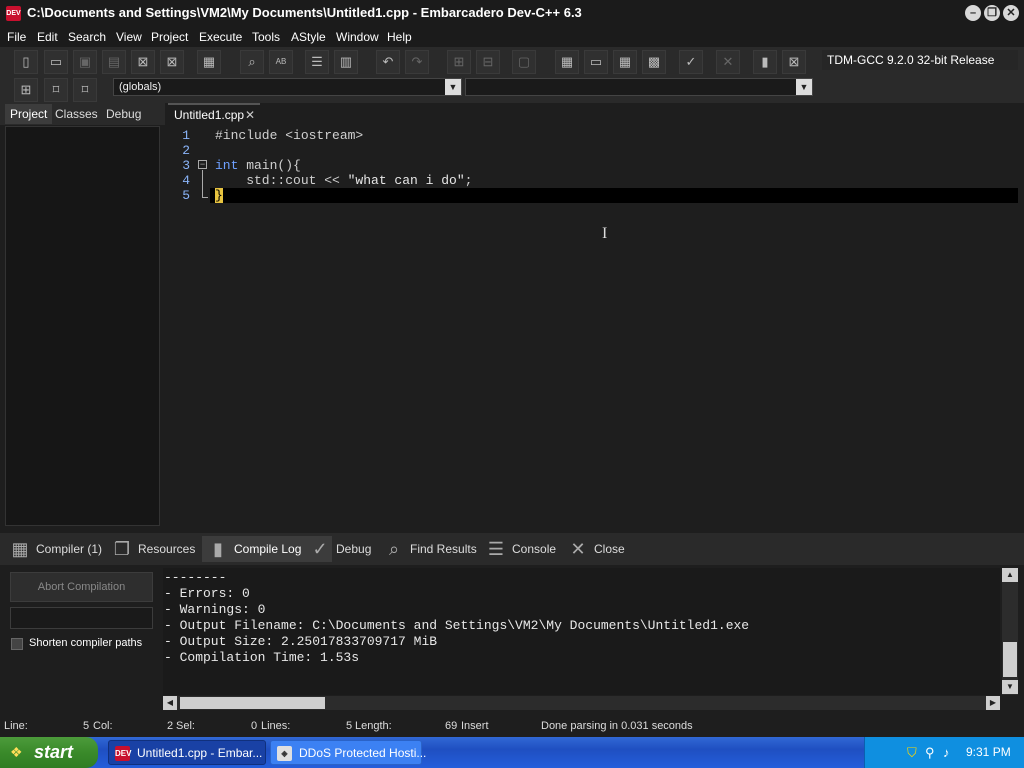 The width and height of the screenshot is (1024, 768). What do you see at coordinates (29, 114) in the screenshot?
I see `tab-project: Project` at bounding box center [29, 114].